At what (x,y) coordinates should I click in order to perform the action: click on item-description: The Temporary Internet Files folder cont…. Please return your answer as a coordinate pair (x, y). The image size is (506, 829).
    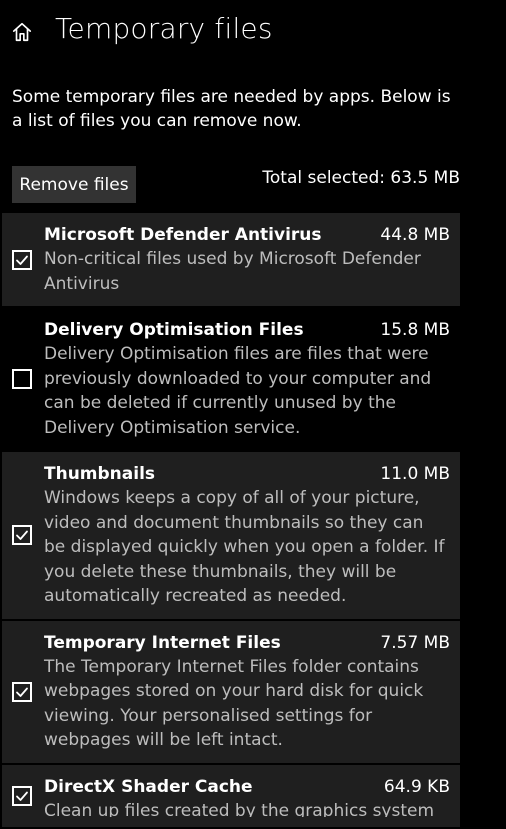
    Looking at the image, I should click on (234, 703).